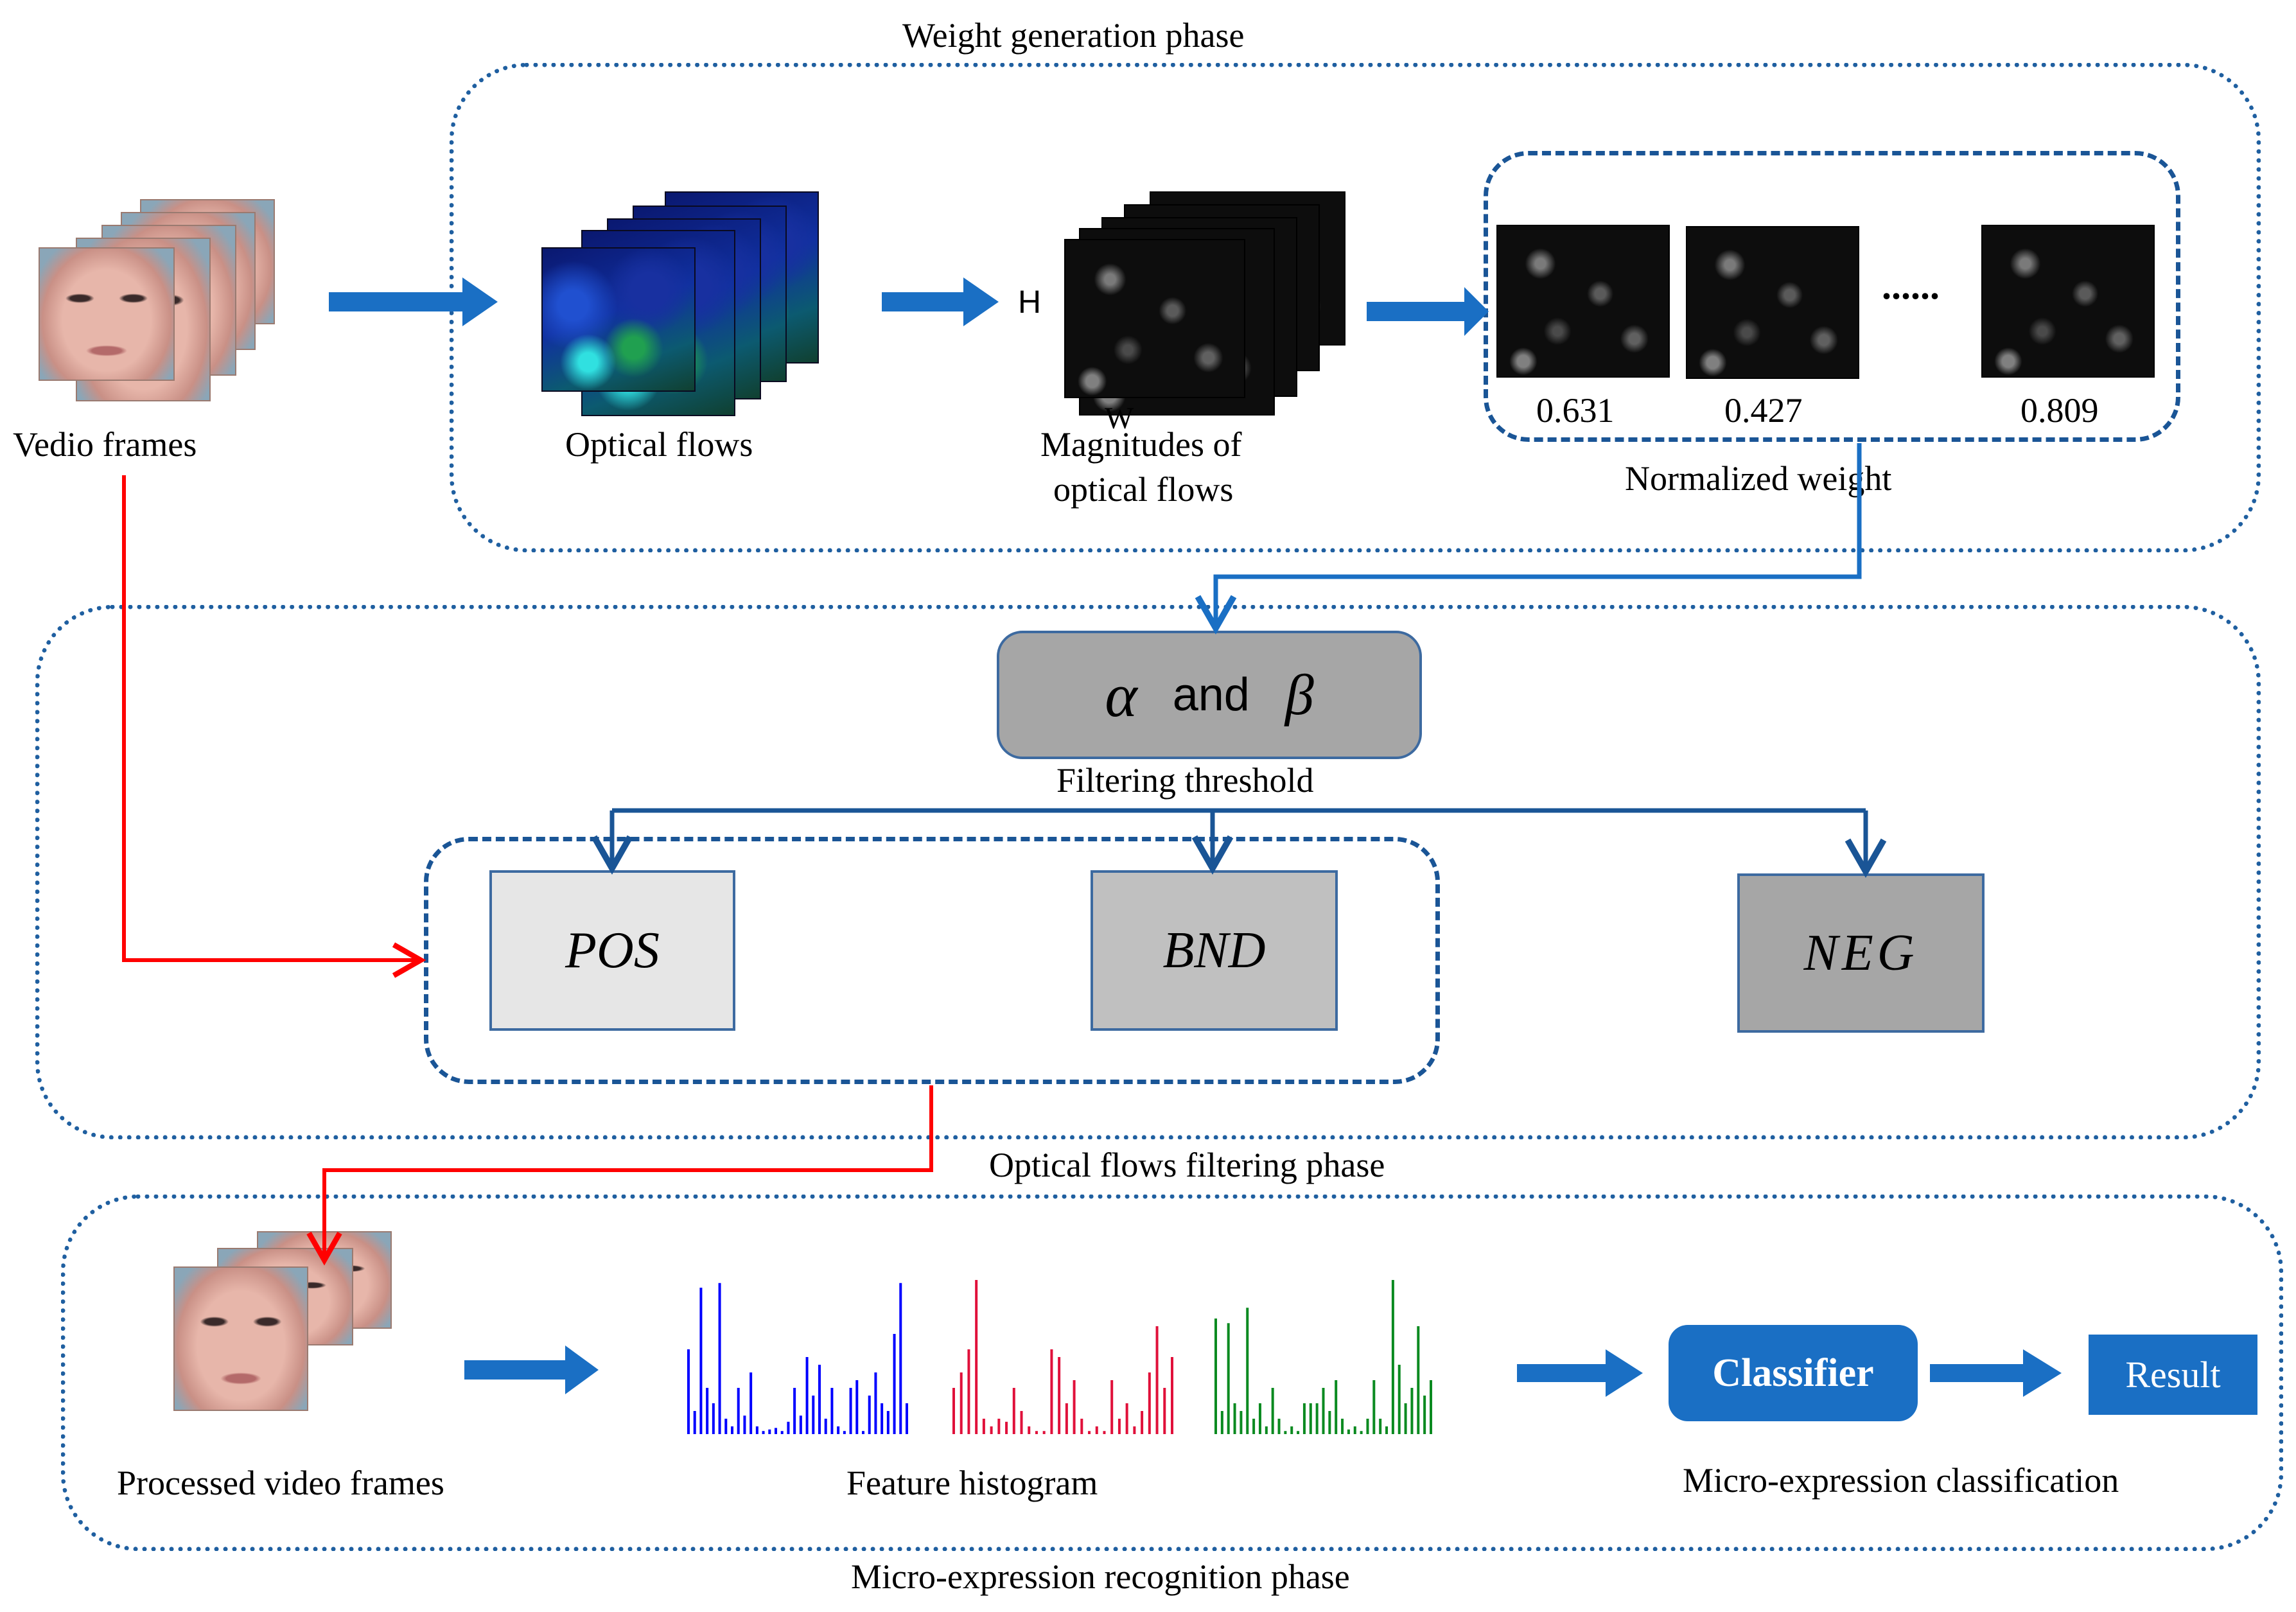 This screenshot has height=1612, width=2296. I want to click on block-arrow-flows-to-magnitudes, so click(940, 301).